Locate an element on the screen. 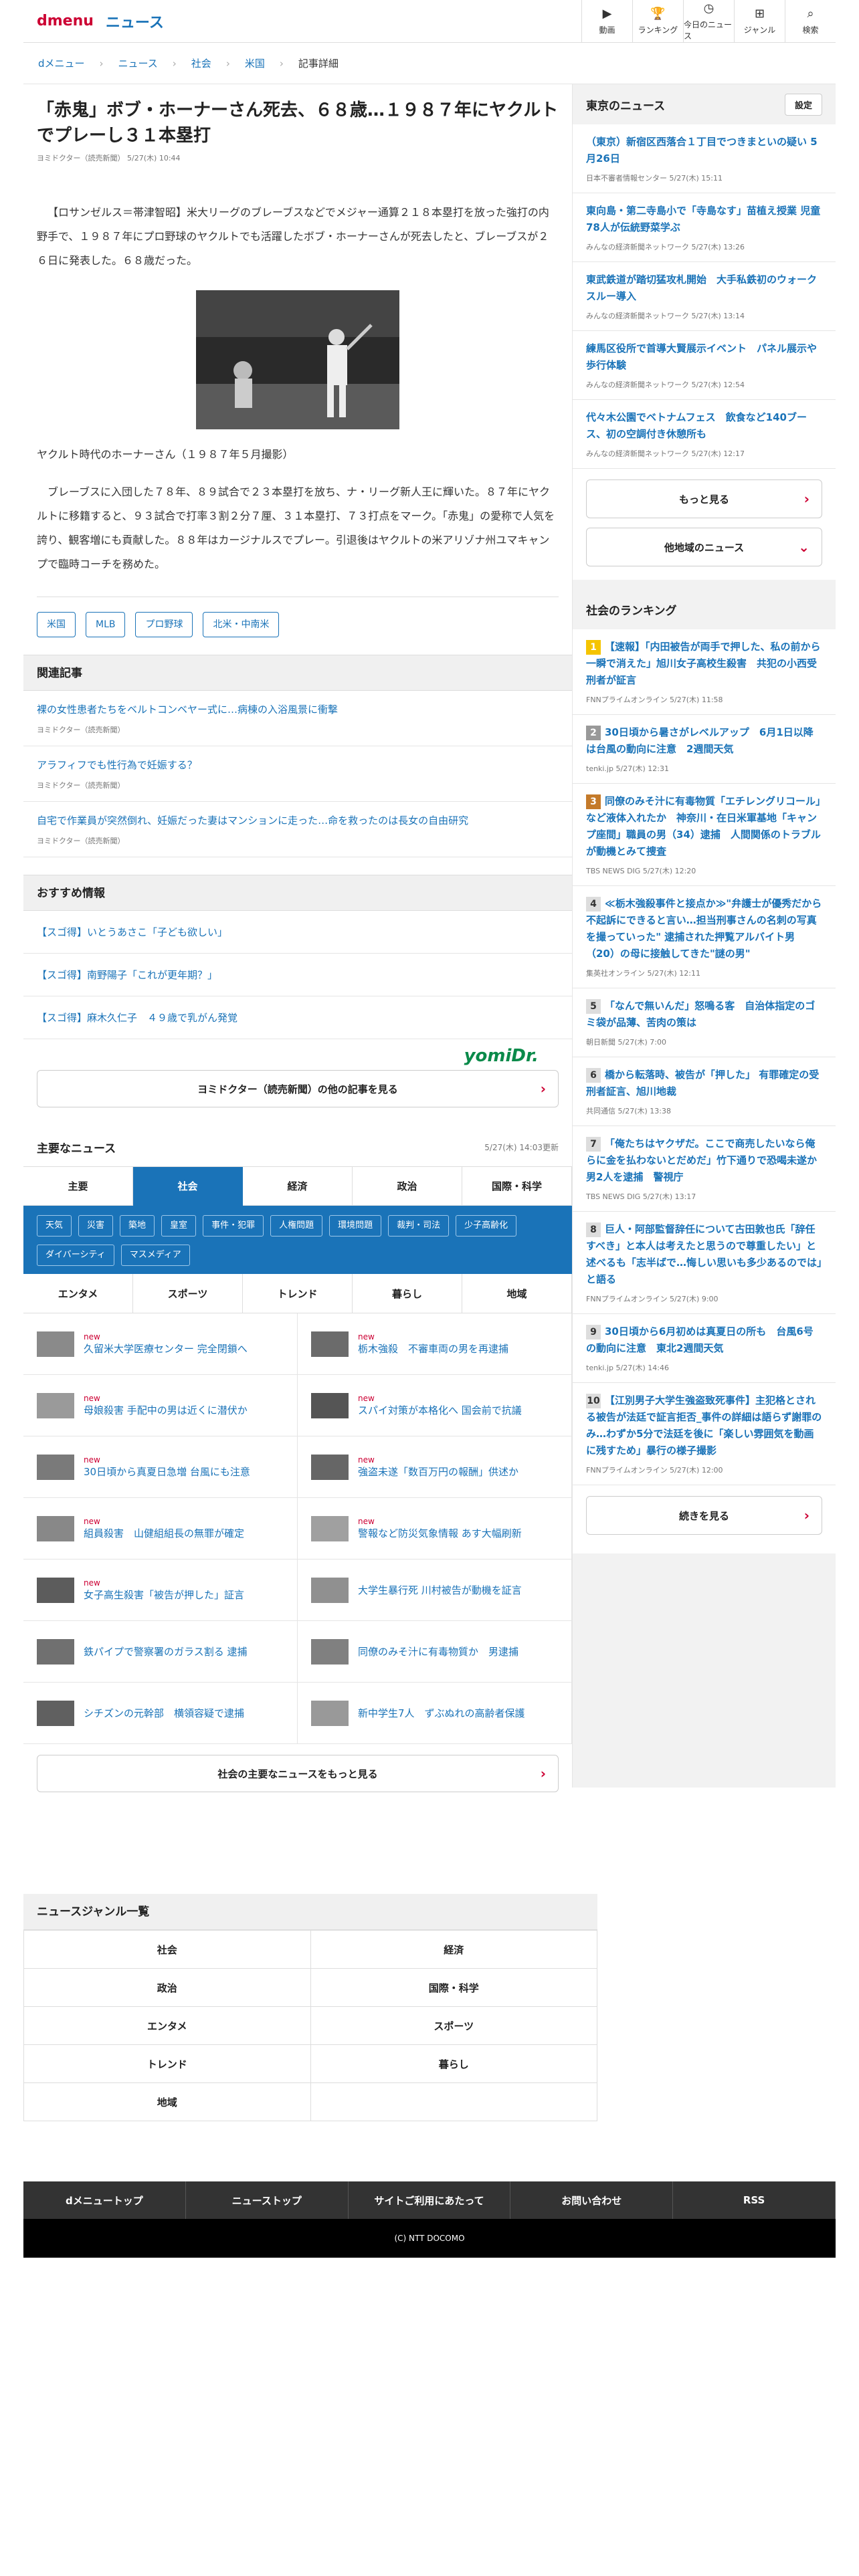 The image size is (859, 2576). news-item: シチズンの元幹部 横領容疑で逮捕 is located at coordinates (160, 1714).